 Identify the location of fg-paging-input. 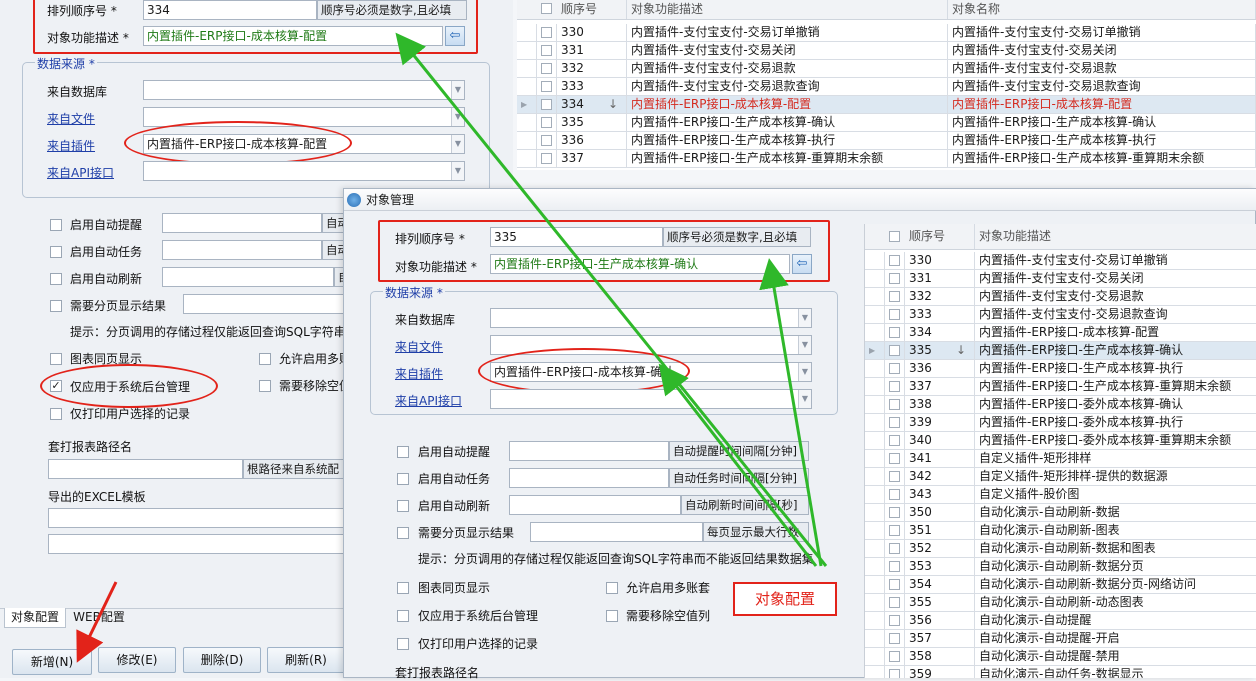
(616, 532).